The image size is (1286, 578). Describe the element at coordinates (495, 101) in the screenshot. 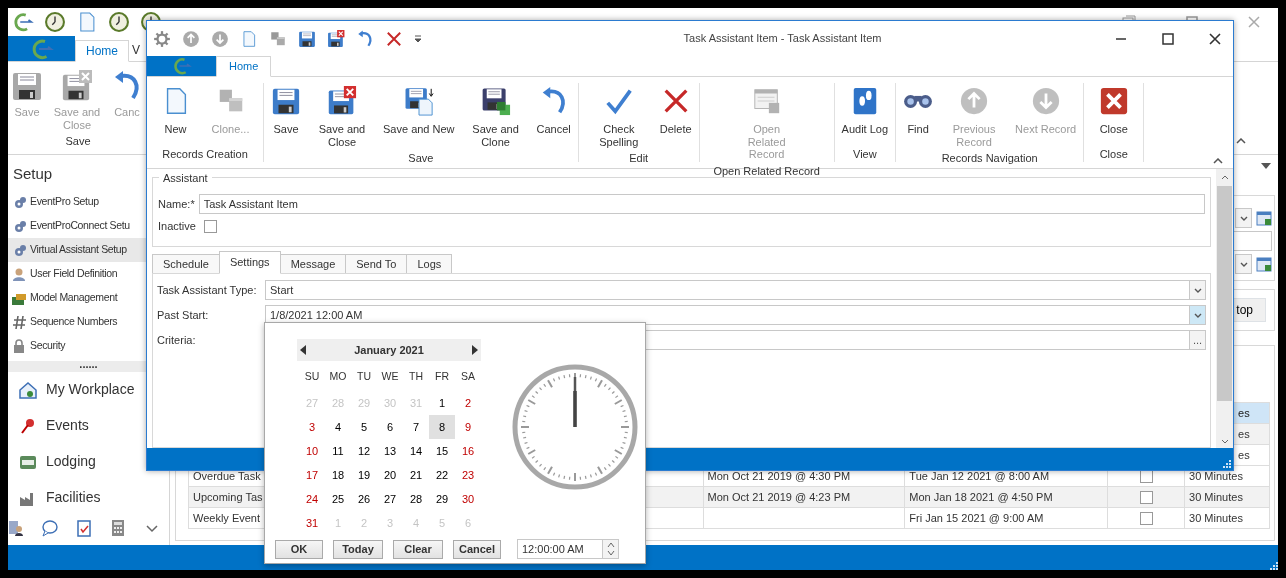

I see `floppy-disk-cube-icon` at that location.